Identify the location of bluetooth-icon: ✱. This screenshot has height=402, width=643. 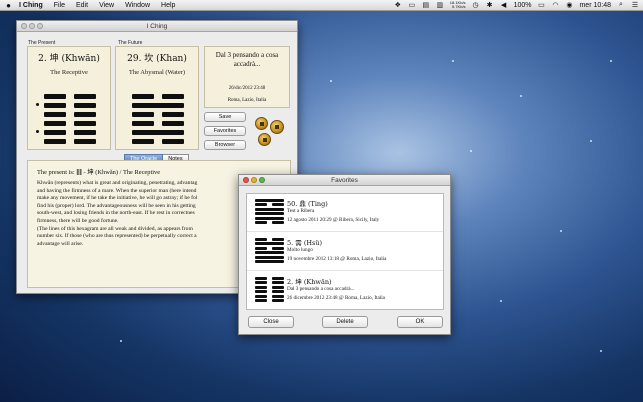
(490, 5).